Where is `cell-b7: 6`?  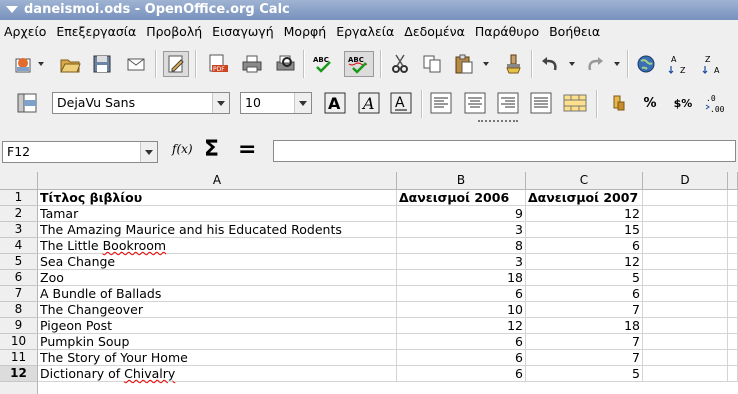
cell-b7: 6 is located at coordinates (461, 294).